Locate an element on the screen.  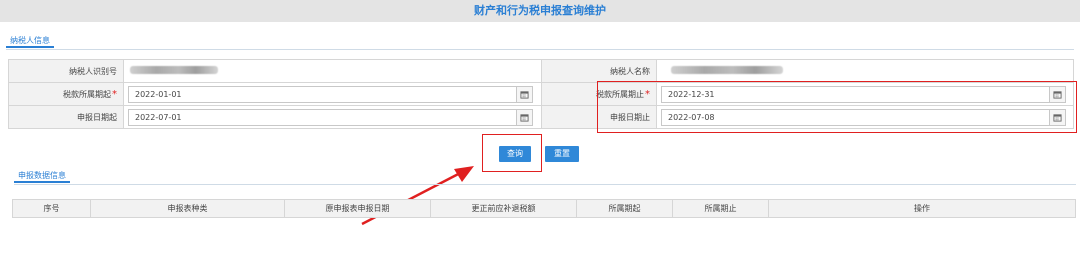
tab-taxpayer-info: 纳税人信息 is located at coordinates (30, 41).